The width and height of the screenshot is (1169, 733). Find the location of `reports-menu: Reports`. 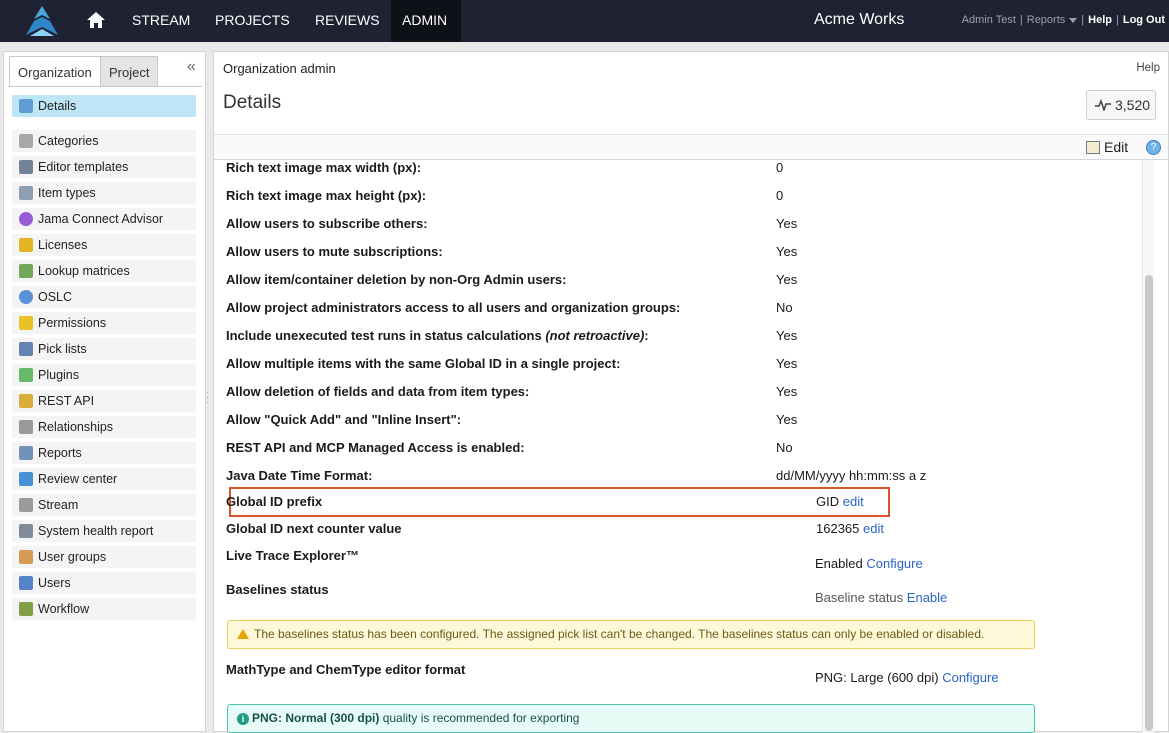

reports-menu: Reports is located at coordinates (1046, 20).